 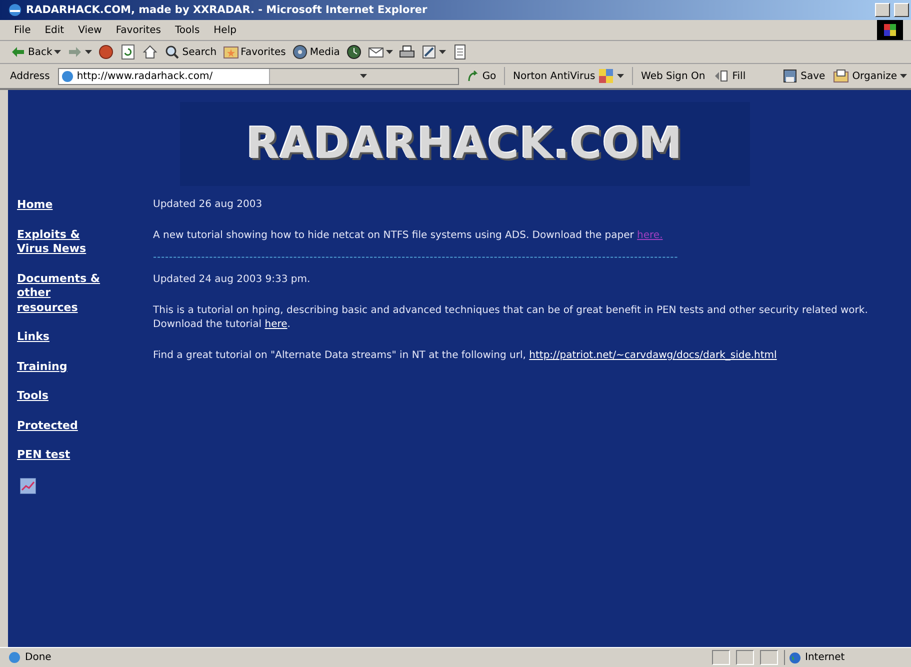 What do you see at coordinates (790, 76) in the screenshot?
I see `floppy-icon` at bounding box center [790, 76].